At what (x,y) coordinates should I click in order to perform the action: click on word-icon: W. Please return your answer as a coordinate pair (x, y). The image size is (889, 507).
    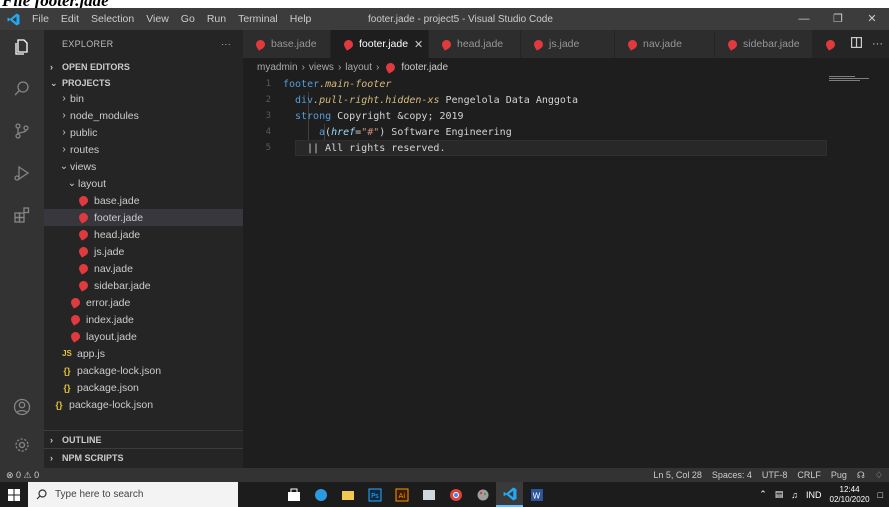
    Looking at the image, I should click on (536, 494).